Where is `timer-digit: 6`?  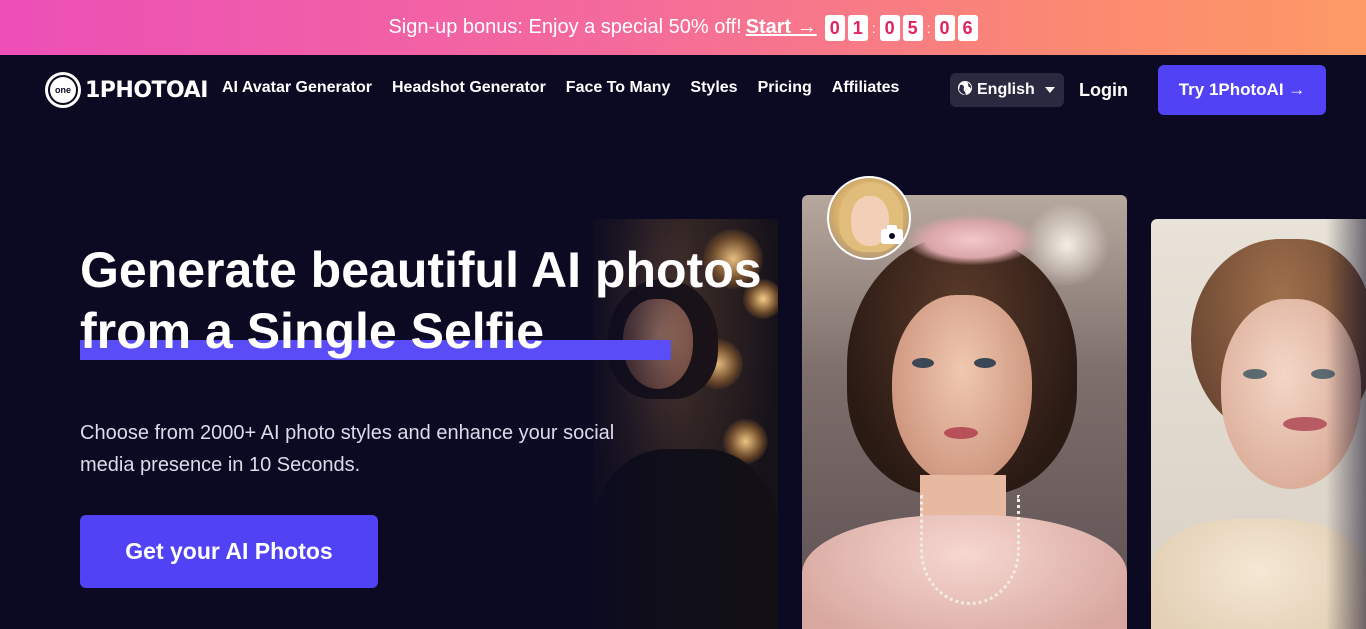 timer-digit: 6 is located at coordinates (967, 27).